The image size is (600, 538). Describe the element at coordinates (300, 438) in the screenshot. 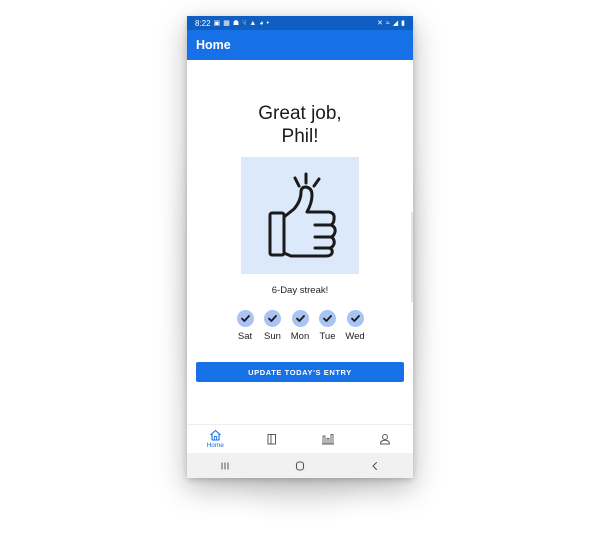

I see `bottom-nav: Home` at that location.